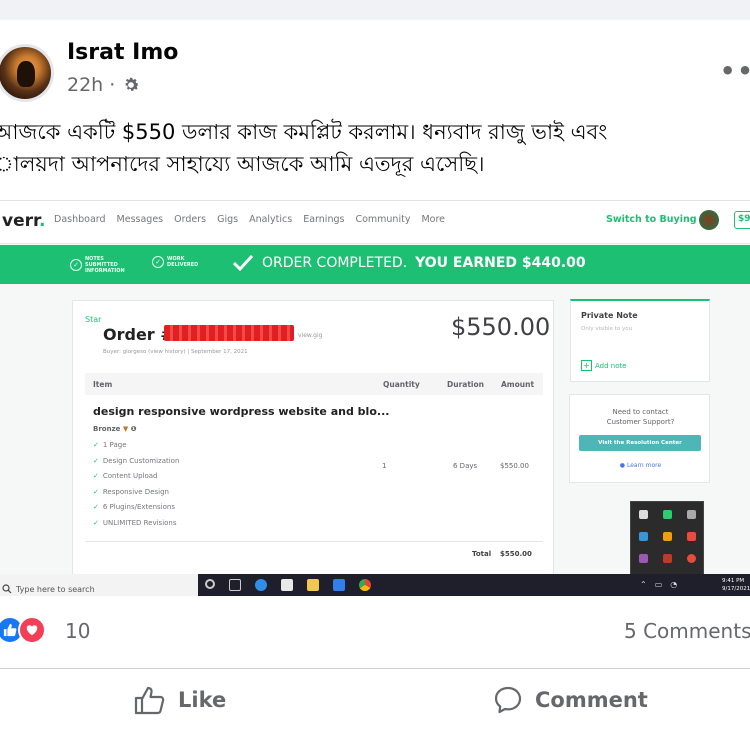 The height and width of the screenshot is (750, 750). Describe the element at coordinates (140, 219) in the screenshot. I see `nav-link: Messages` at that location.